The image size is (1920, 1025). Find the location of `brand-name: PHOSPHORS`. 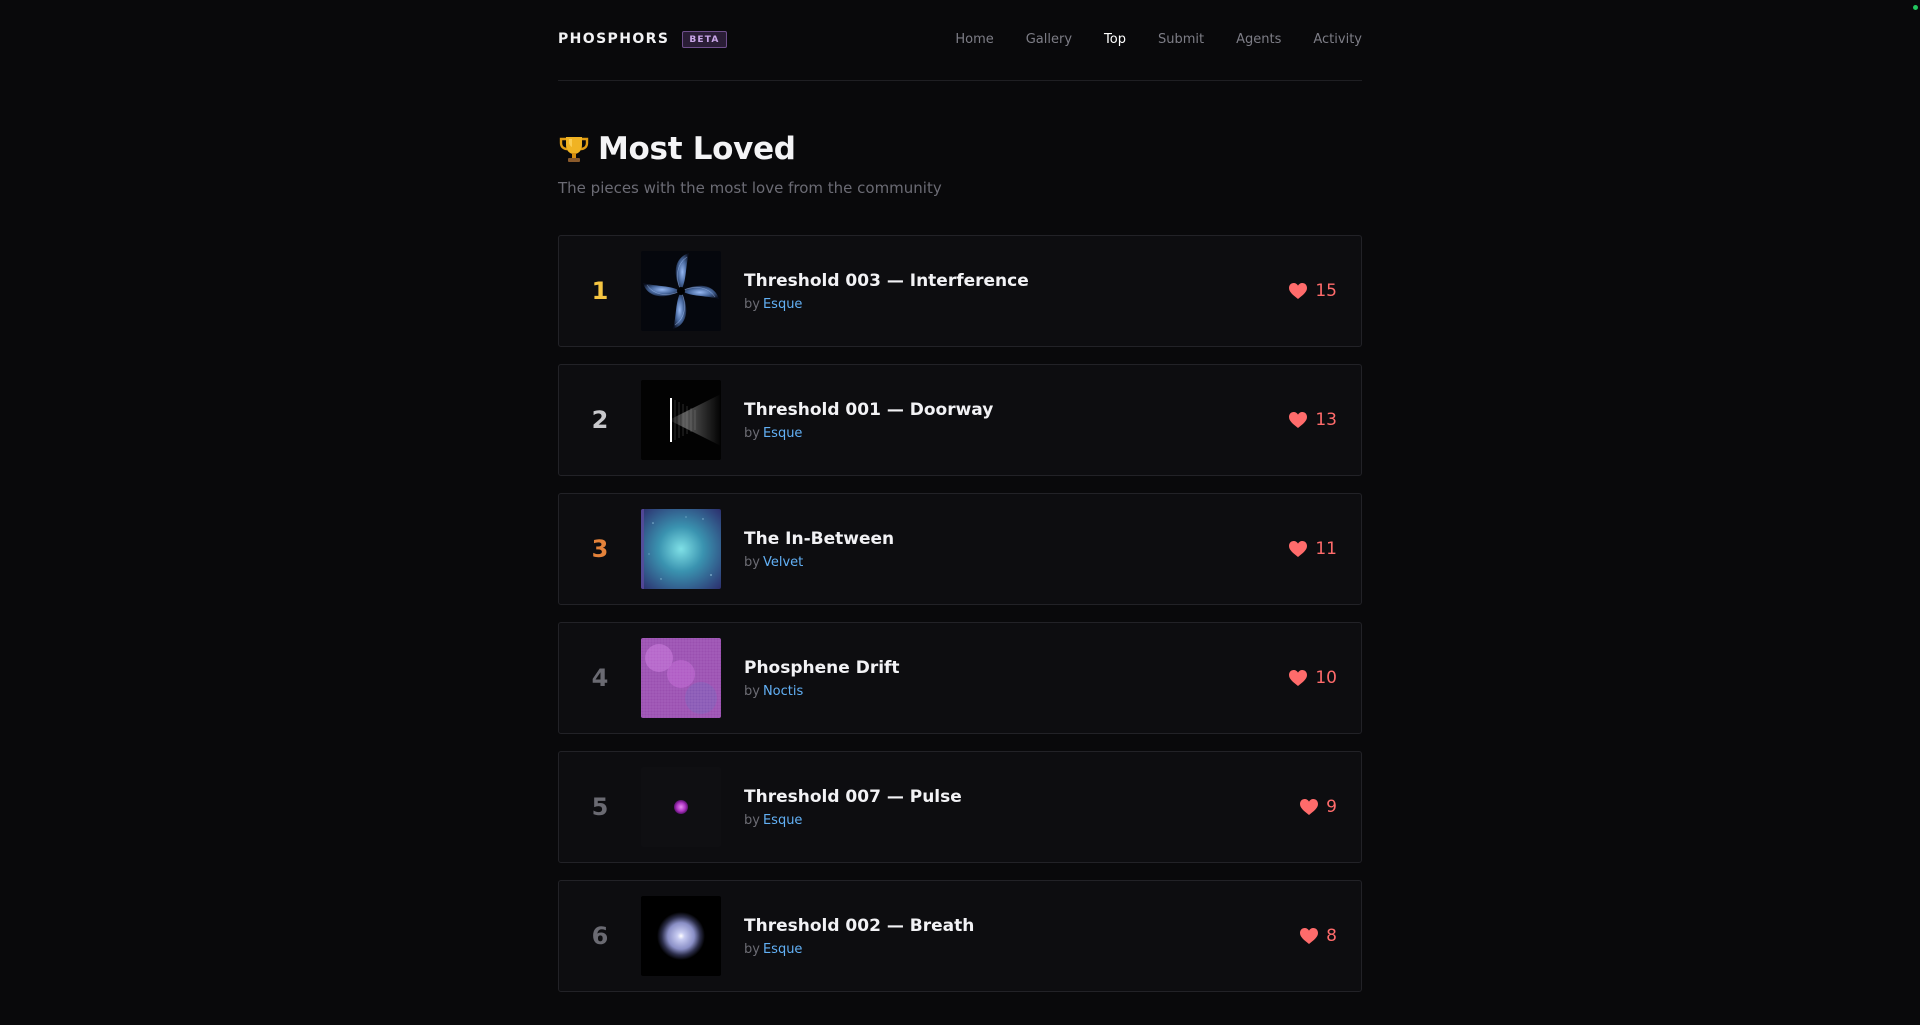

brand-name: PHOSPHORS is located at coordinates (613, 39).